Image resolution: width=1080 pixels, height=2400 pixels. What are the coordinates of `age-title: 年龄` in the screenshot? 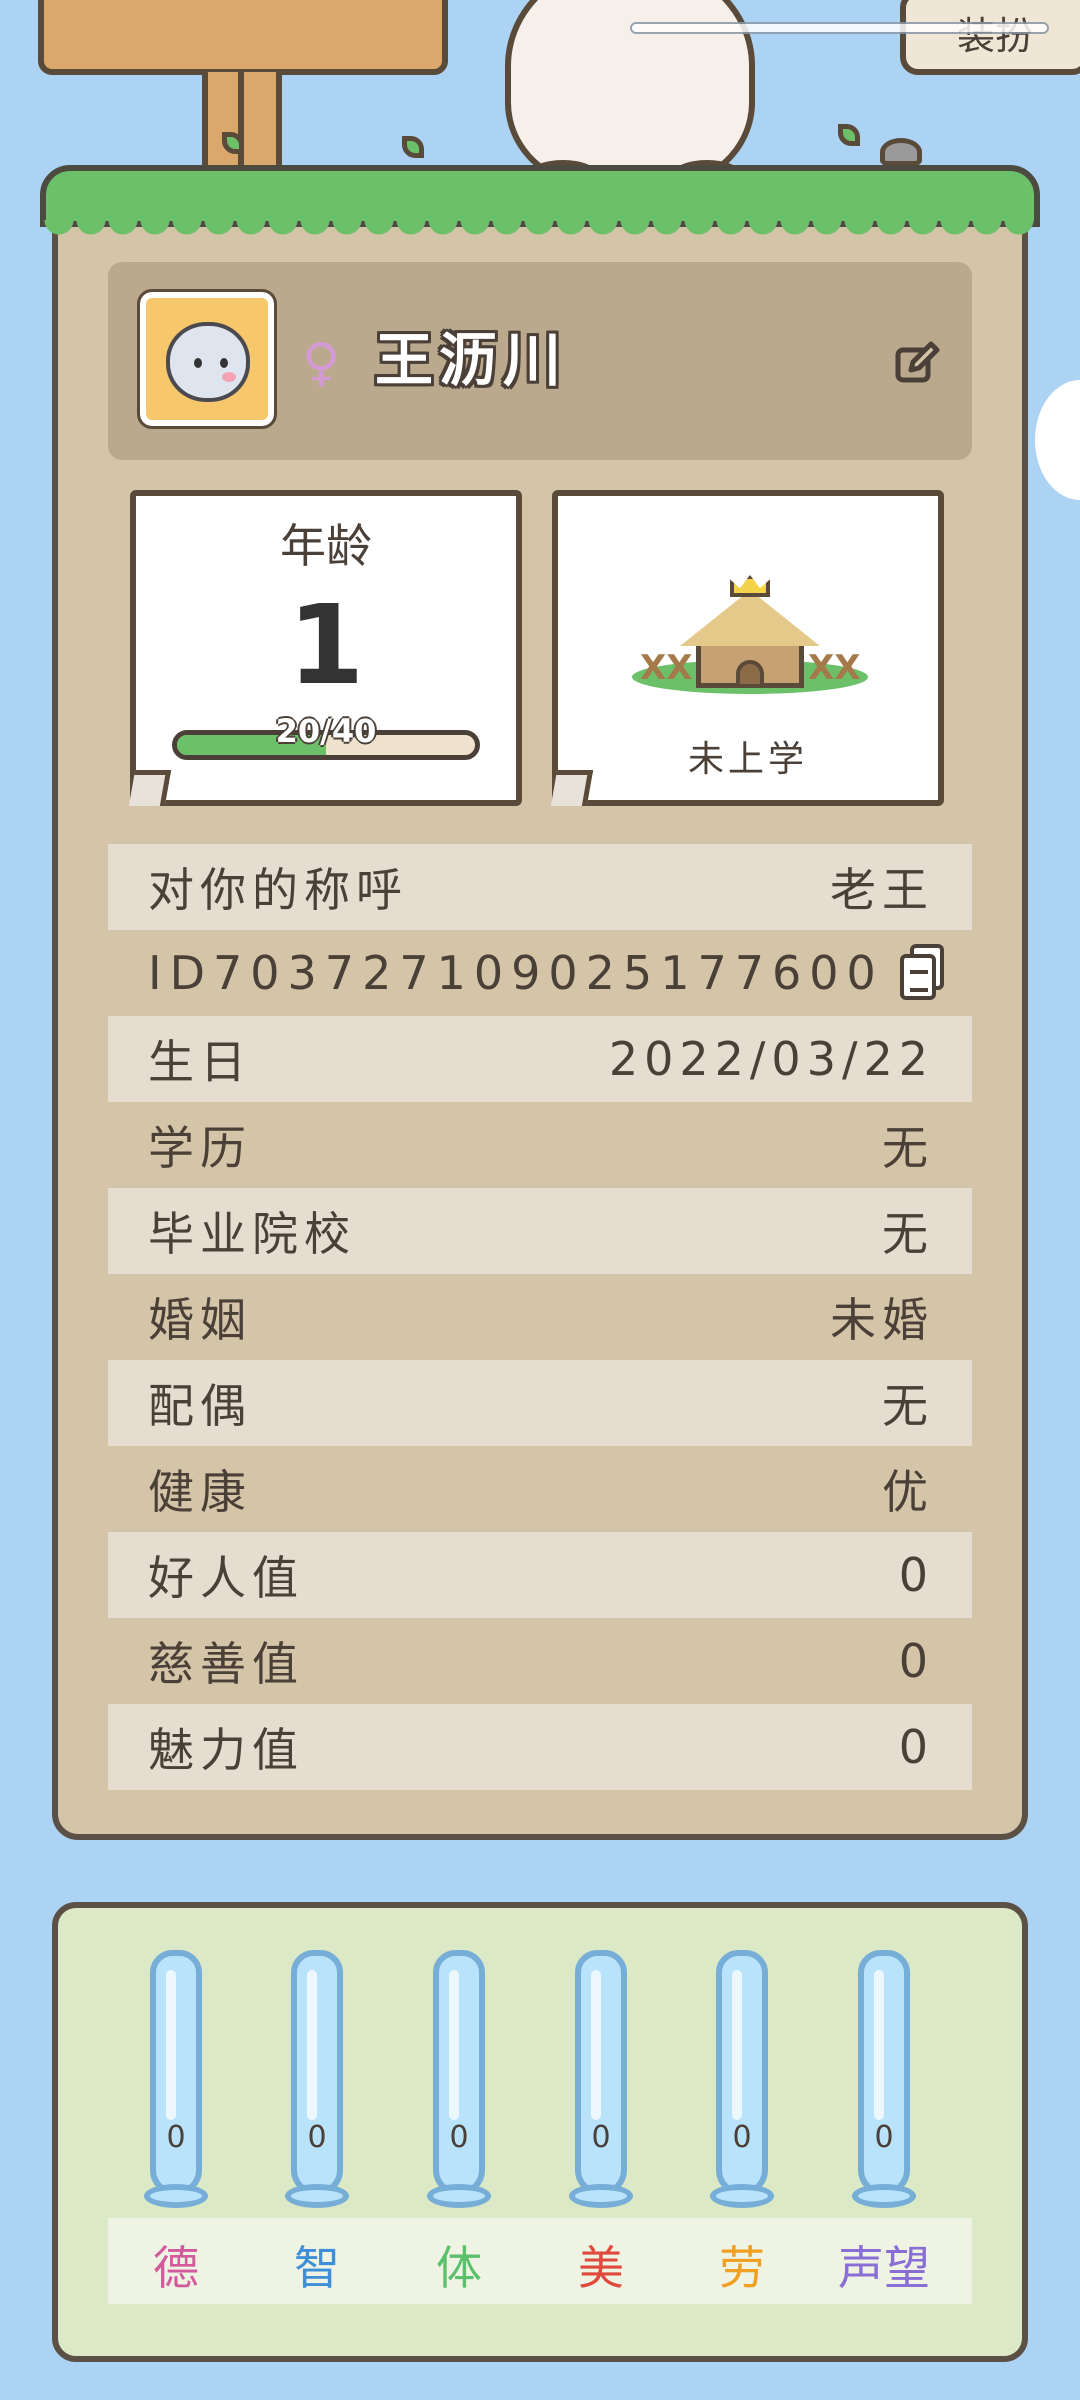 It's located at (326, 546).